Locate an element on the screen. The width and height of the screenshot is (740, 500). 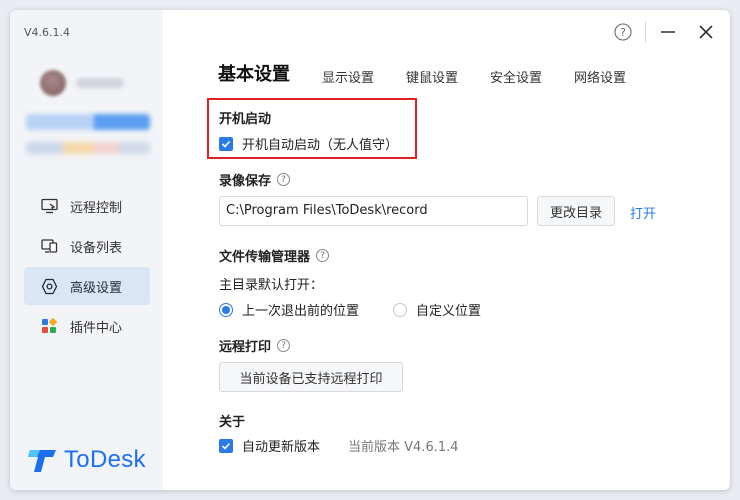
remote-control-icon is located at coordinates (49, 206).